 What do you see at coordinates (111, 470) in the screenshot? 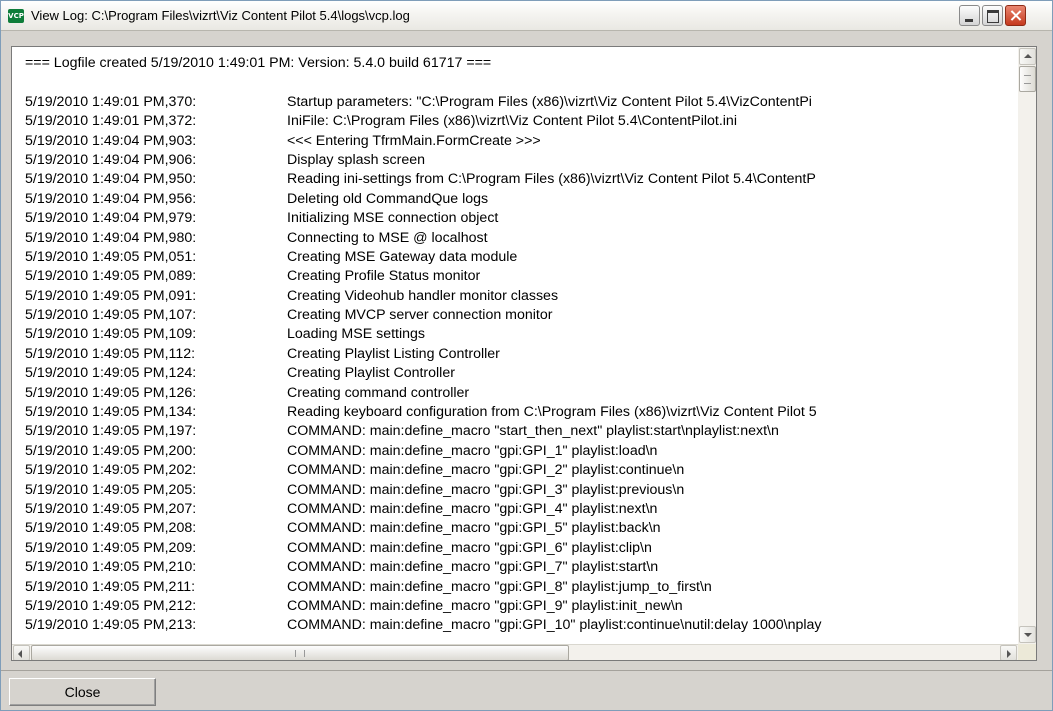
I see `log-timestamp: 5/19/2010 1:49:05 PM,202:` at bounding box center [111, 470].